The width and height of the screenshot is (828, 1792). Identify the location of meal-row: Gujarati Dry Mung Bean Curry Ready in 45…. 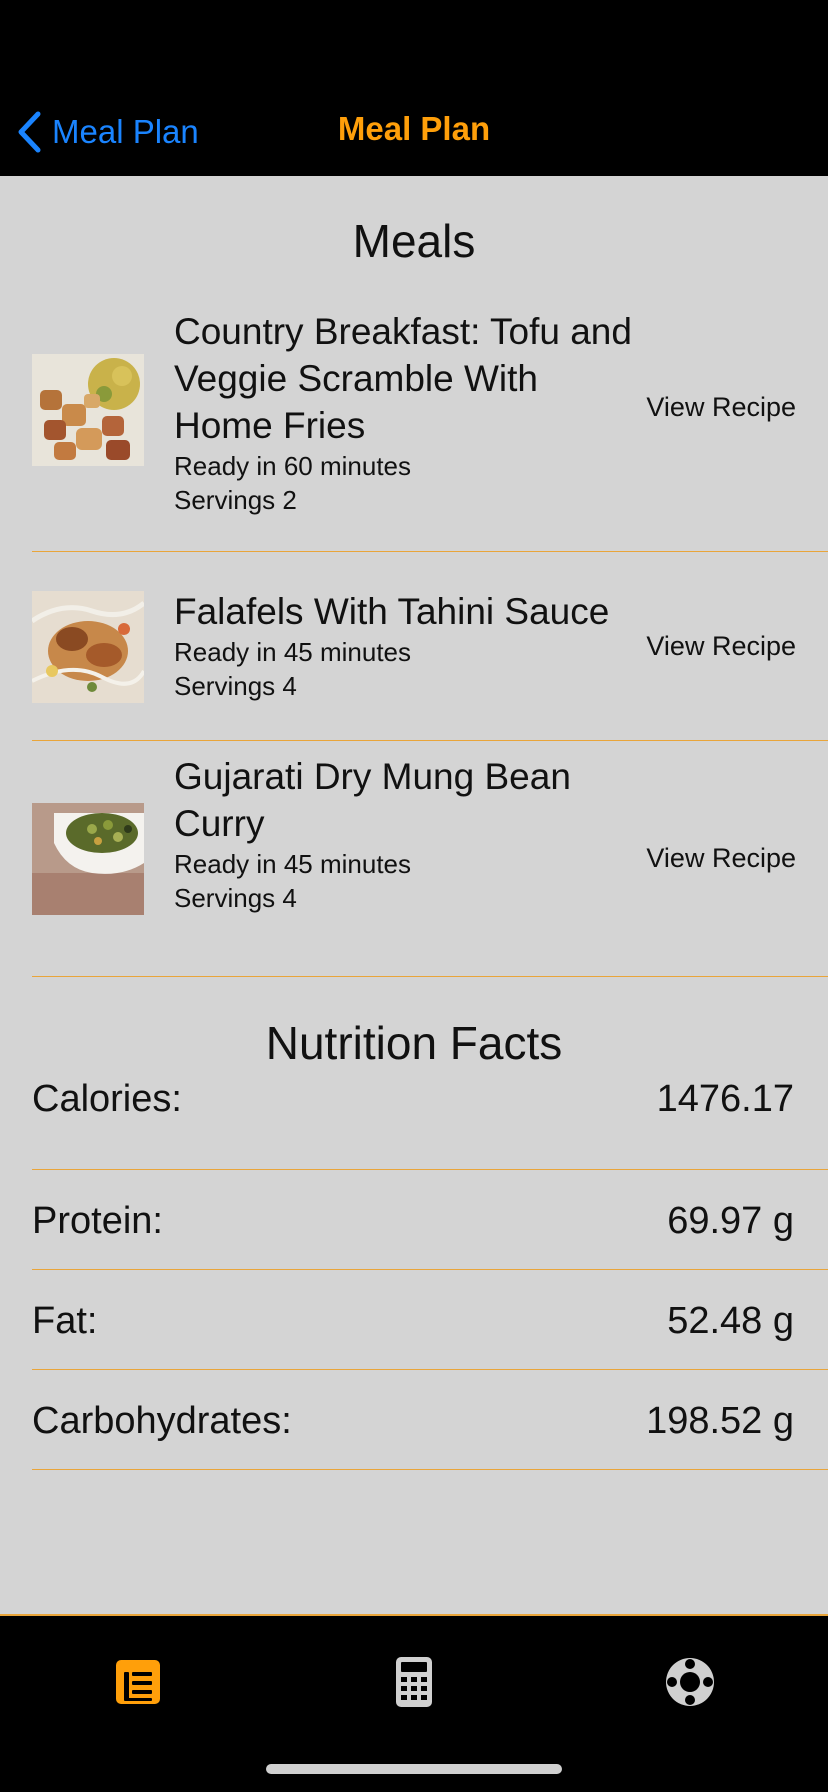
(414, 859).